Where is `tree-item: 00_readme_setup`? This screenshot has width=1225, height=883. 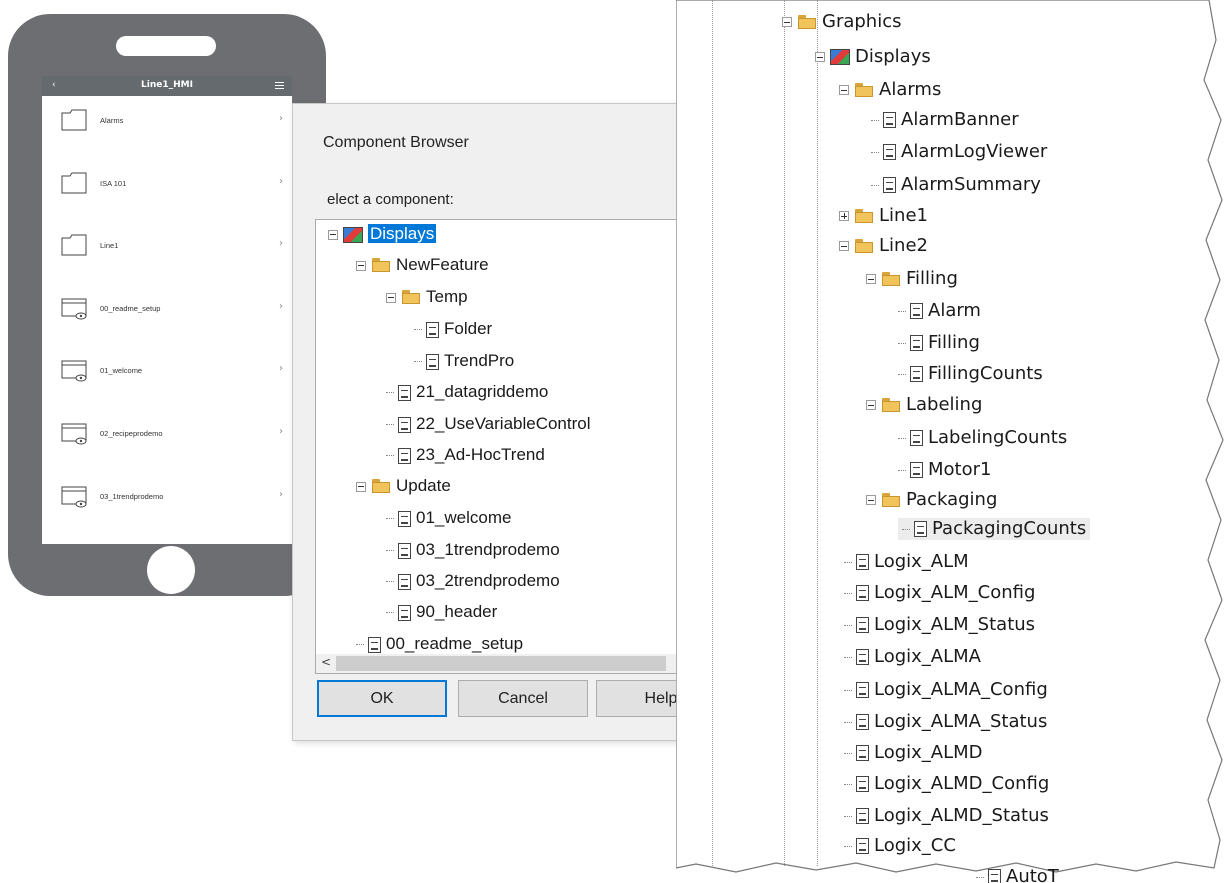 tree-item: 00_readme_setup is located at coordinates (439, 644).